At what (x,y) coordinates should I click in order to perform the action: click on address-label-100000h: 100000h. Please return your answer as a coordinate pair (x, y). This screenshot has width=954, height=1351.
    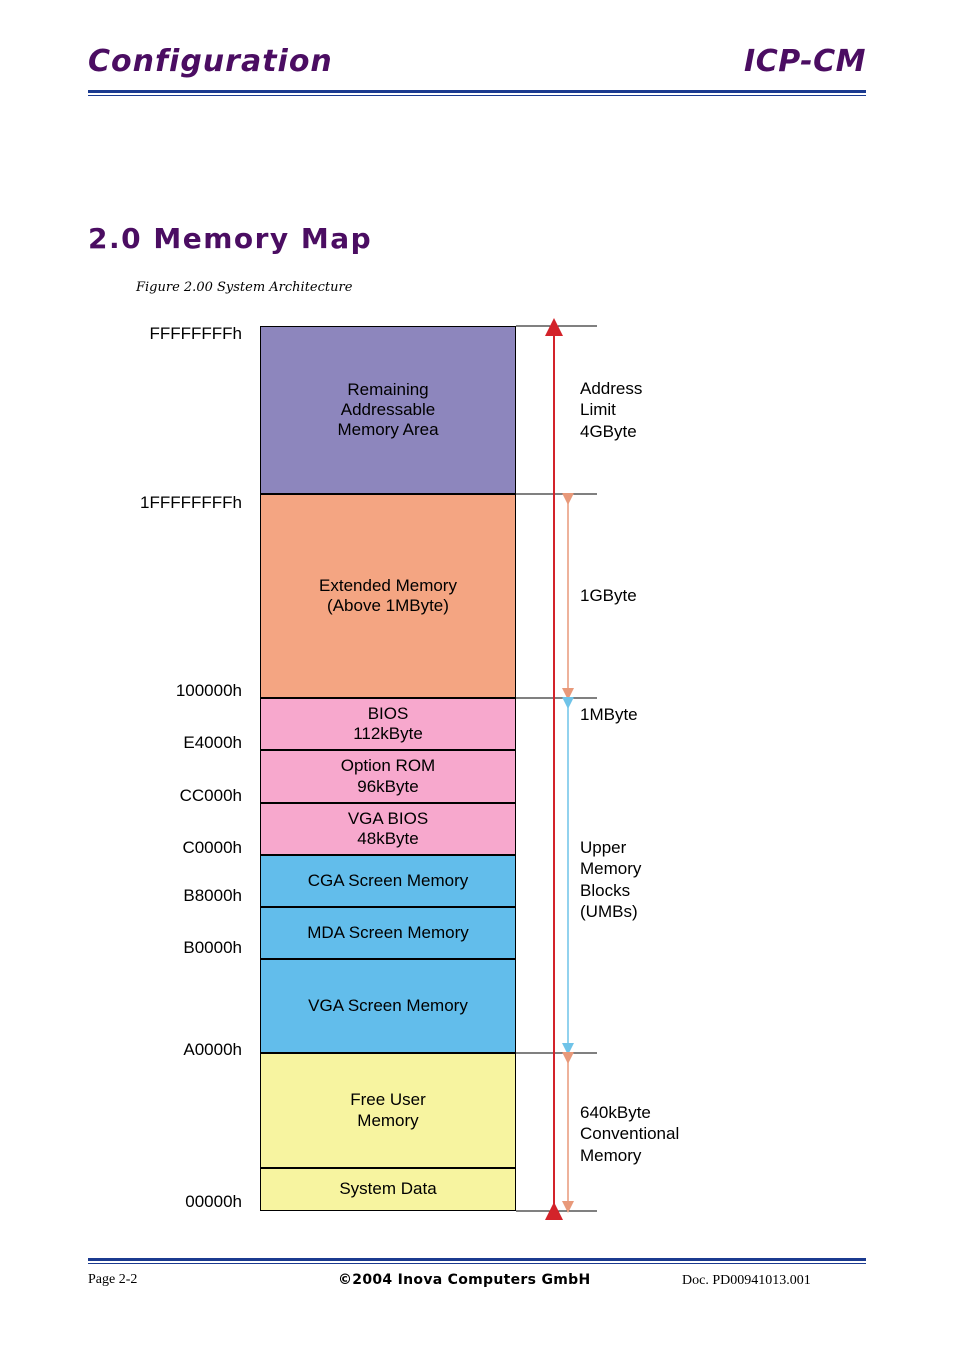
    Looking at the image, I should click on (208, 690).